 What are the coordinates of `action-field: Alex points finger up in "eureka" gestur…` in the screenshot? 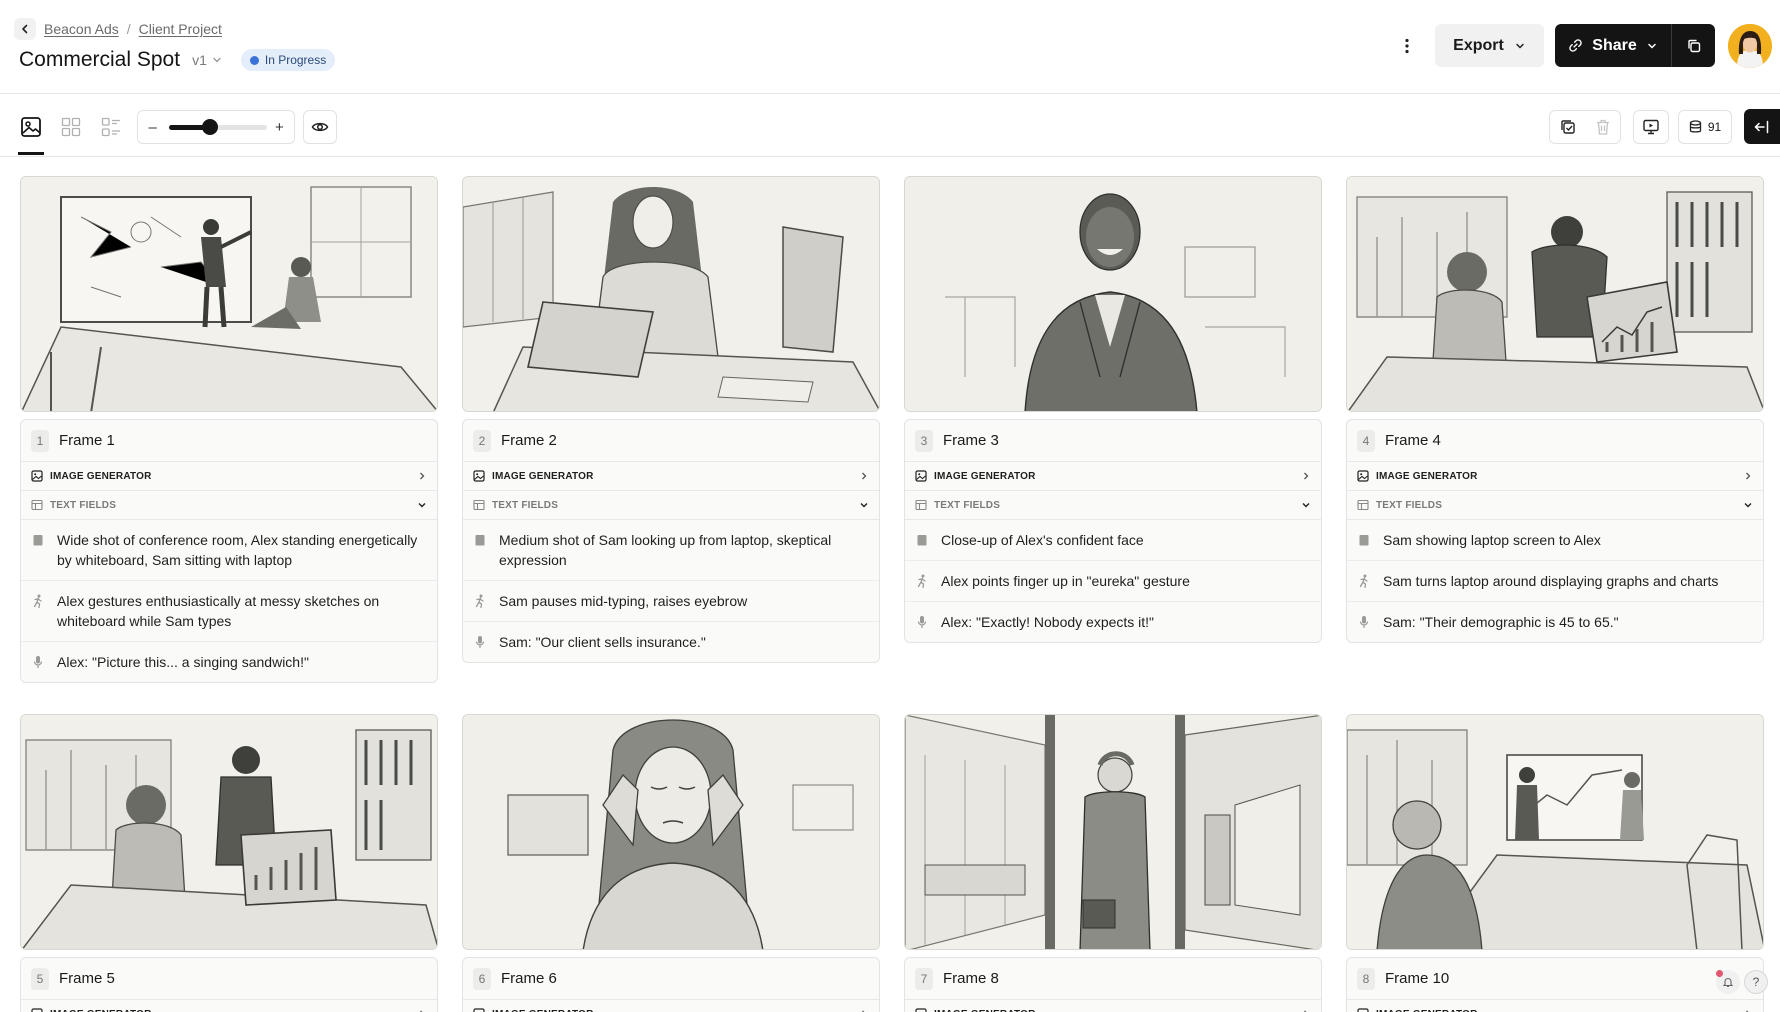 It's located at (1113, 581).